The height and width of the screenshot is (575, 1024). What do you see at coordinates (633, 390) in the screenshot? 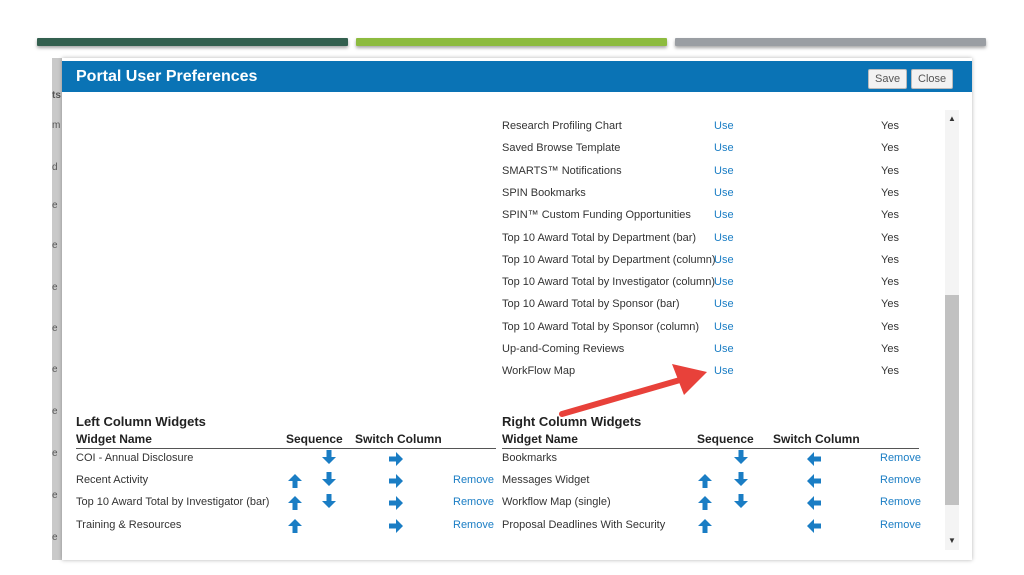
I see `annotation-arrow-icon` at bounding box center [633, 390].